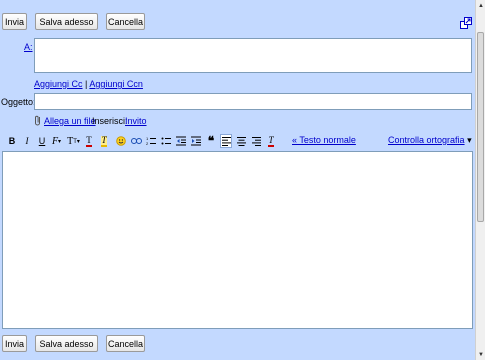 The width and height of the screenshot is (485, 360). Describe the element at coordinates (89, 141) in the screenshot. I see `text-color-icon: T` at that location.